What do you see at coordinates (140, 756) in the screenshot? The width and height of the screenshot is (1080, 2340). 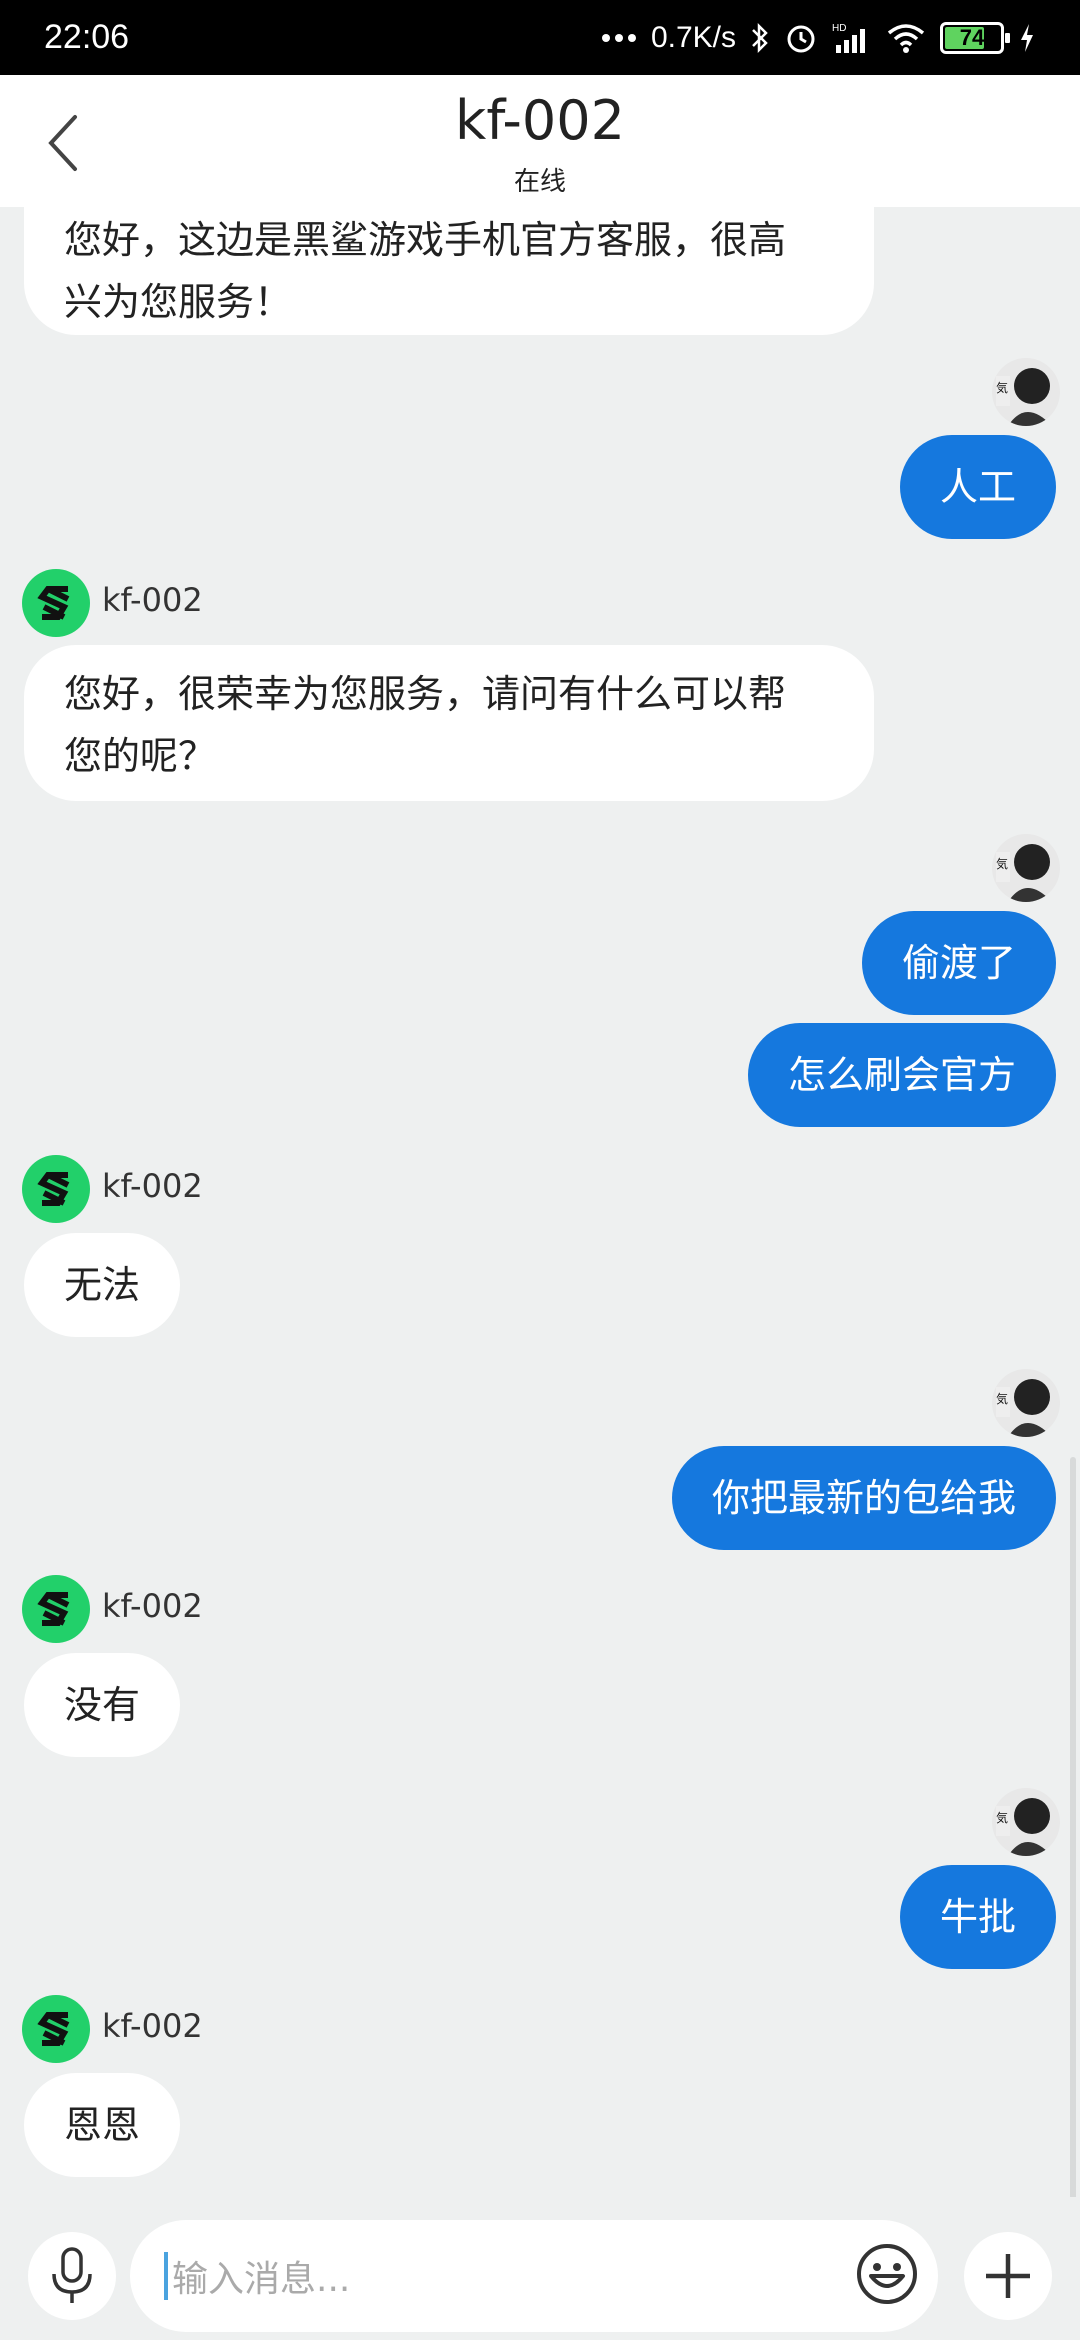 I see `message-line: 您的呢？` at bounding box center [140, 756].